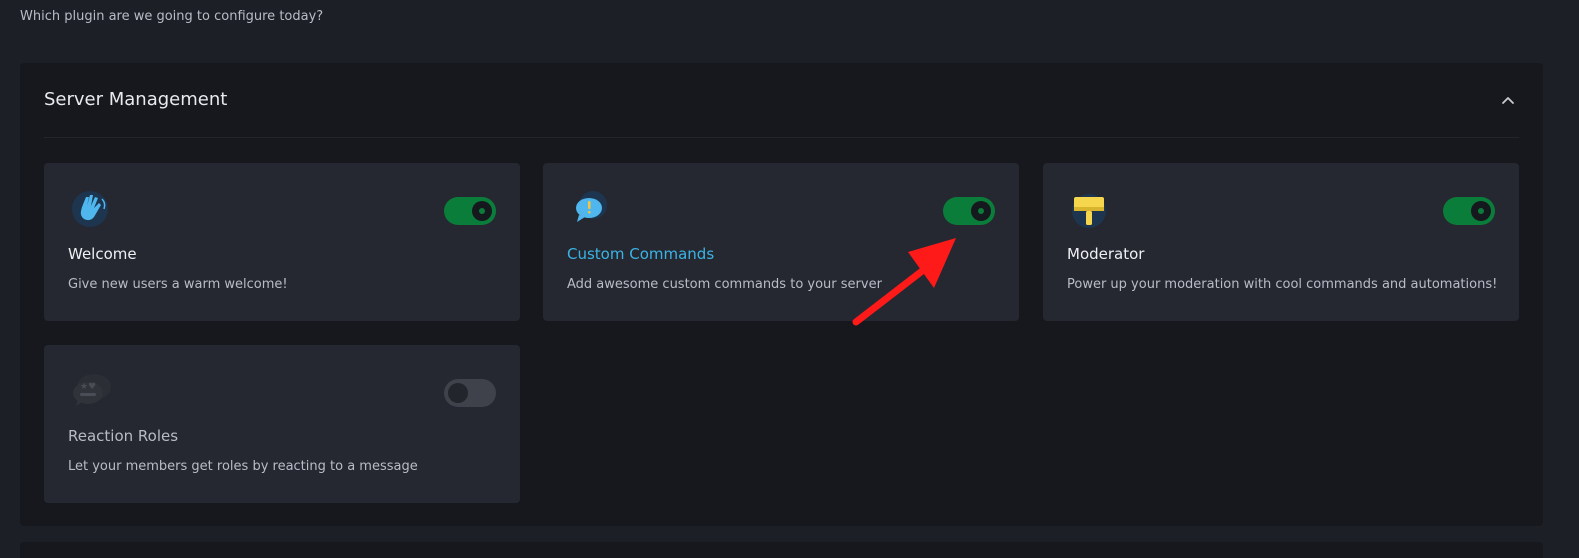  I want to click on ban-hammer-icon, so click(1091, 209).